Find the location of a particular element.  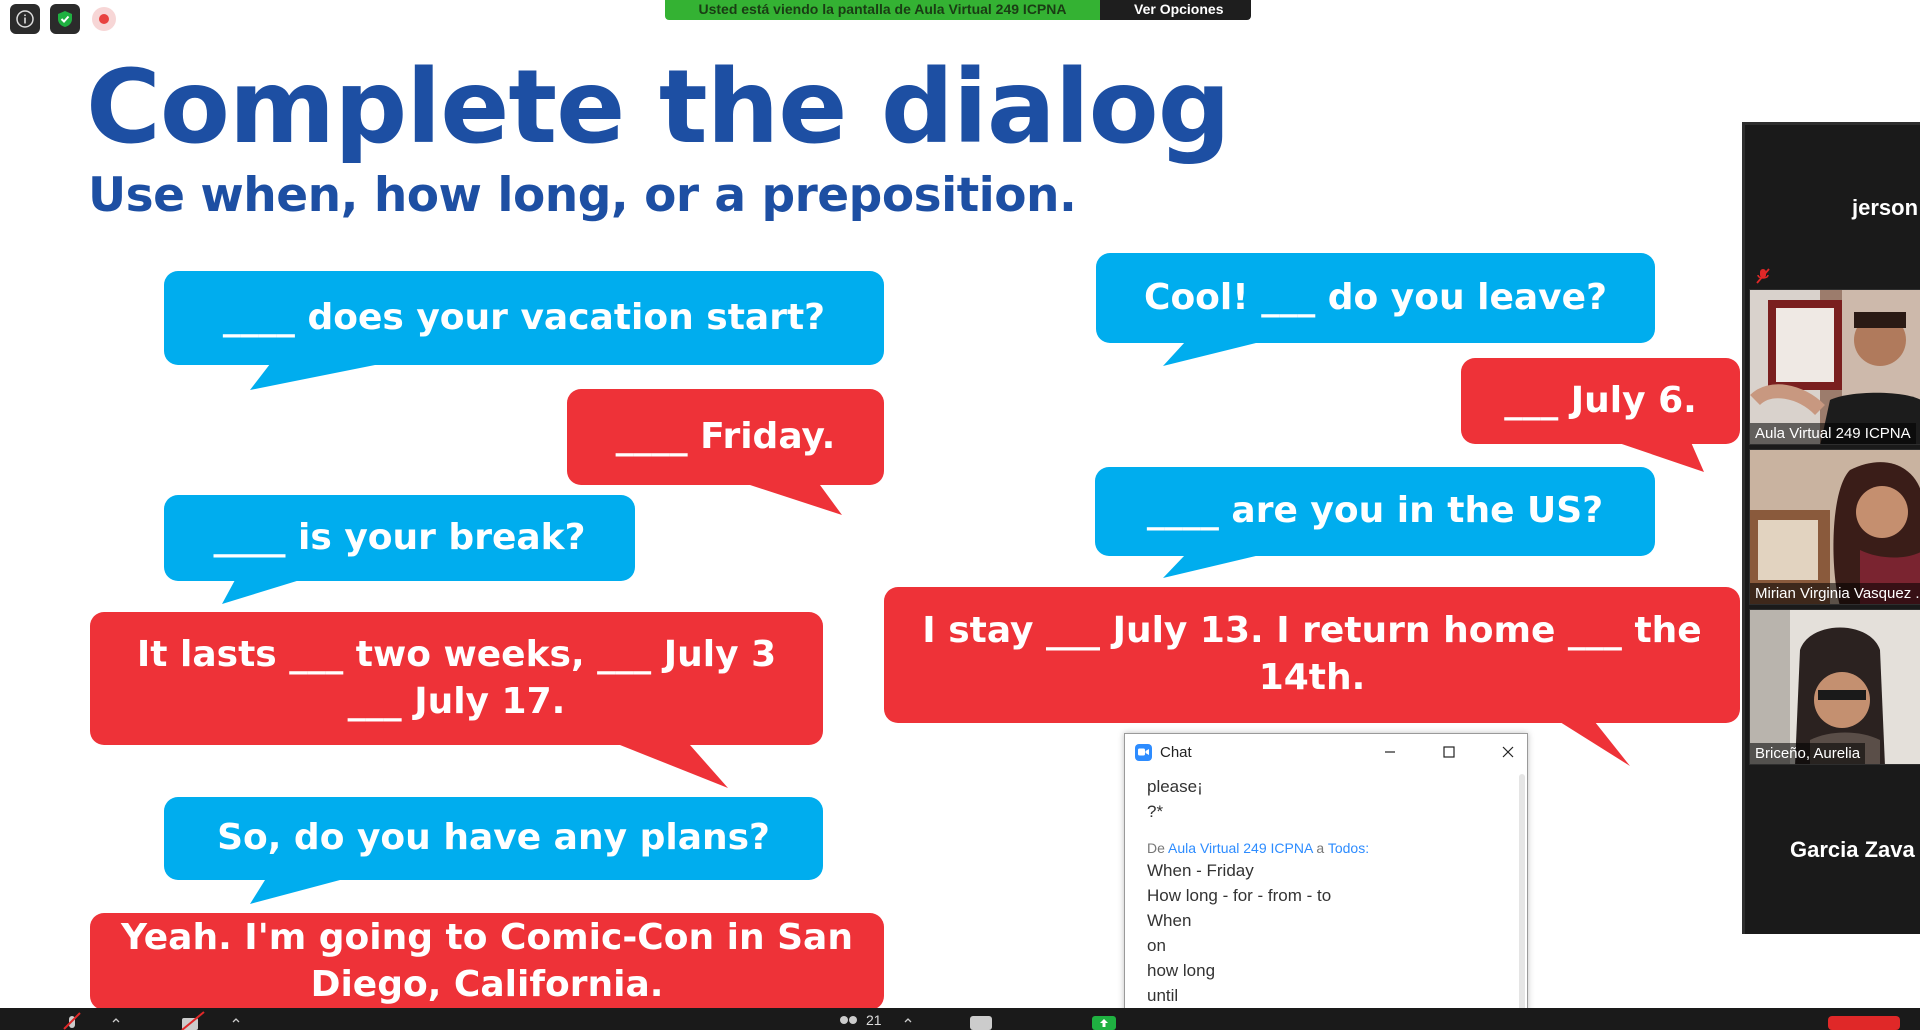

chat-button is located at coordinates (981, 1020).